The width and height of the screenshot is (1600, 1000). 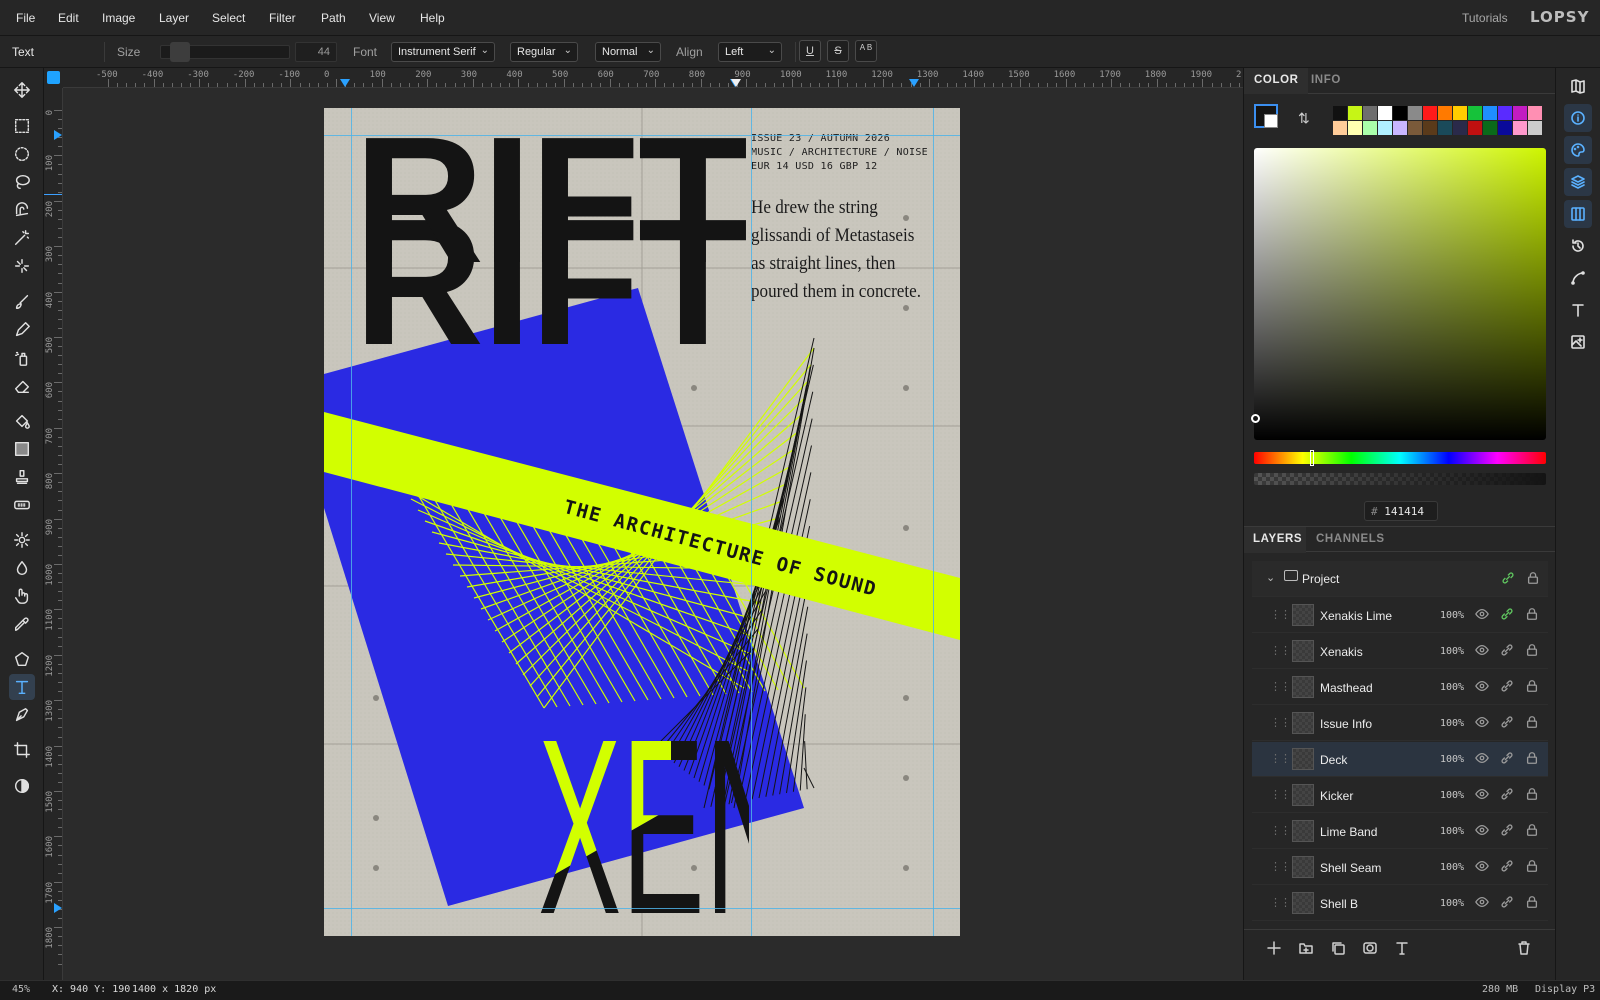 I want to click on healing-icon, so click(x=22, y=505).